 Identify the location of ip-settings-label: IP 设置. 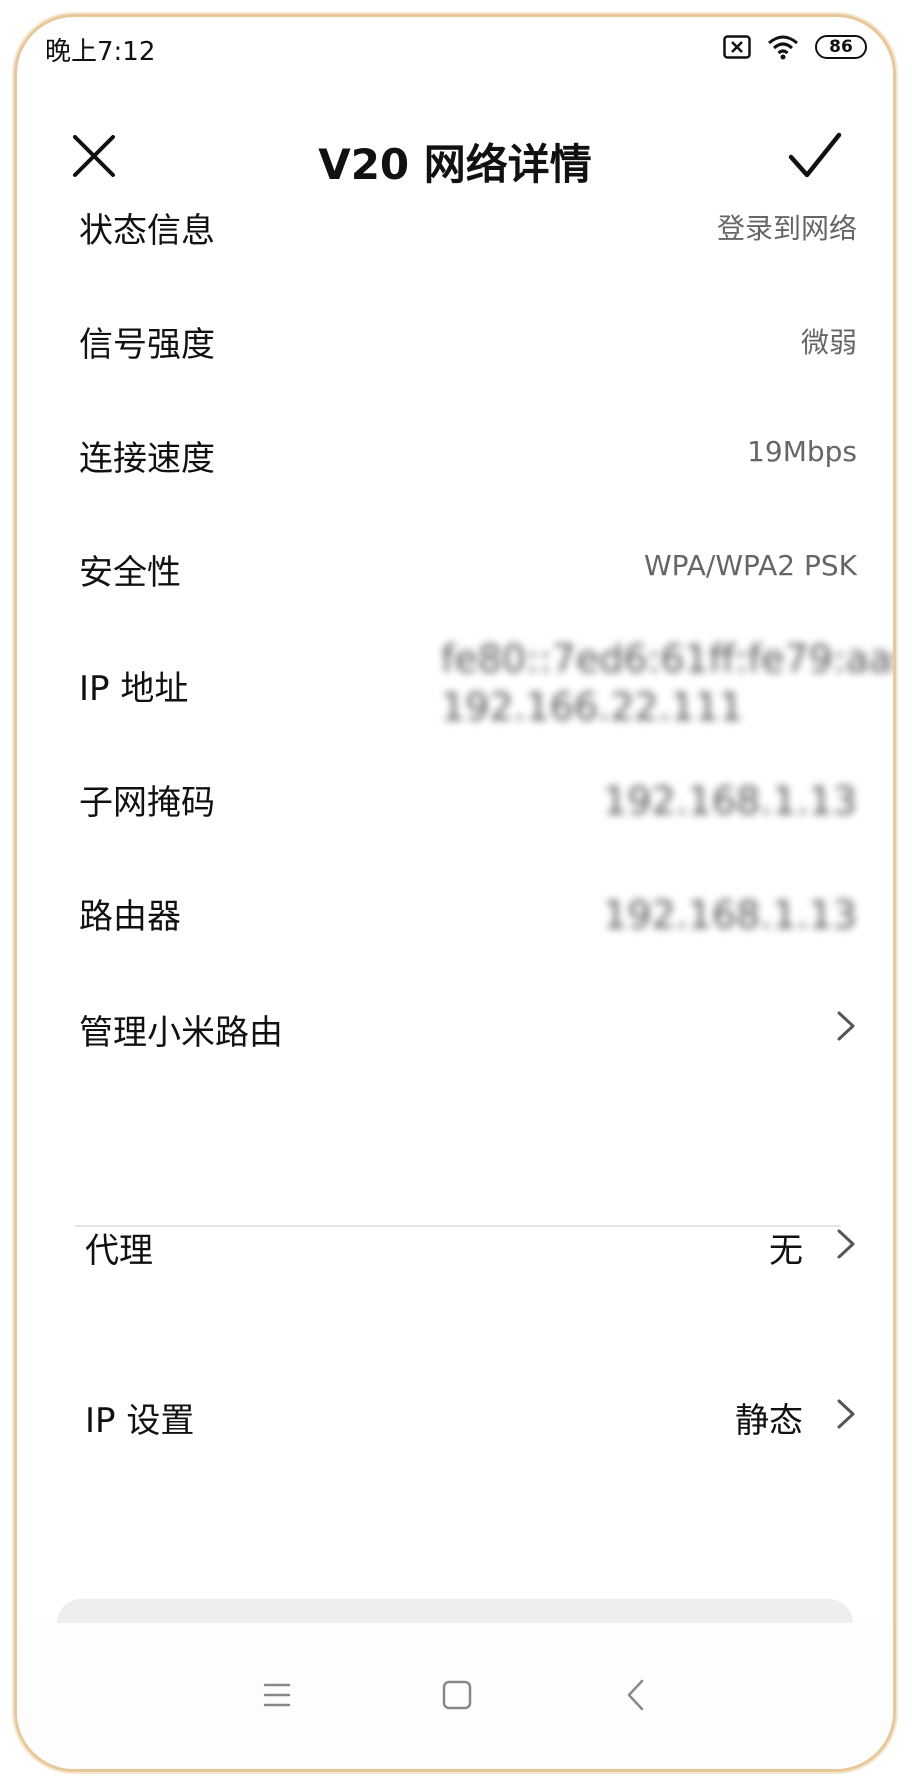
(140, 1421).